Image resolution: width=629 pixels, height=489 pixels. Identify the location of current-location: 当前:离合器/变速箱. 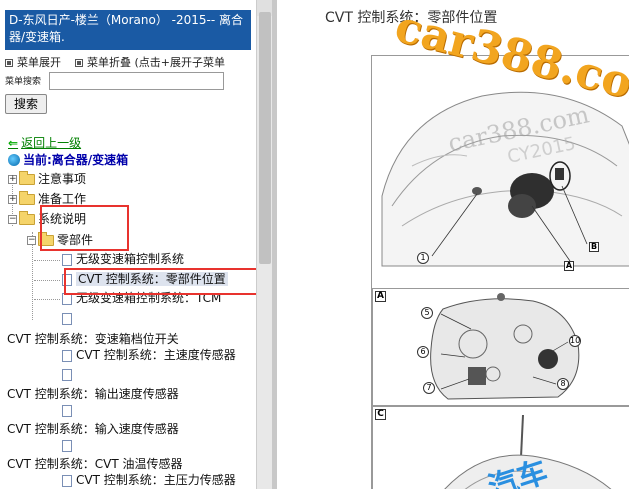
(68, 159).